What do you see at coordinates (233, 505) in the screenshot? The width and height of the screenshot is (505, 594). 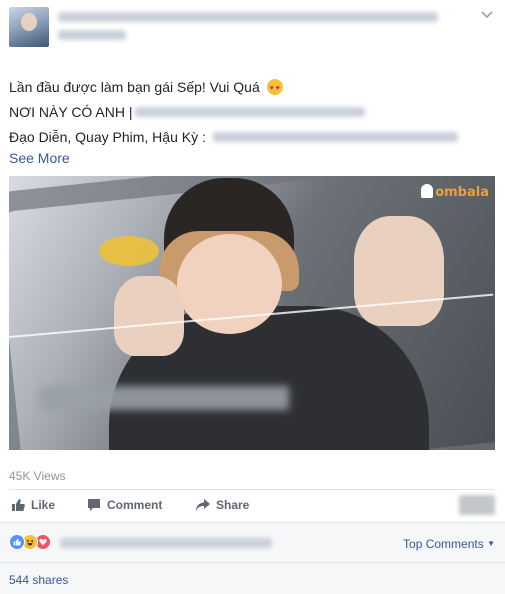 I see `share-label: Share` at bounding box center [233, 505].